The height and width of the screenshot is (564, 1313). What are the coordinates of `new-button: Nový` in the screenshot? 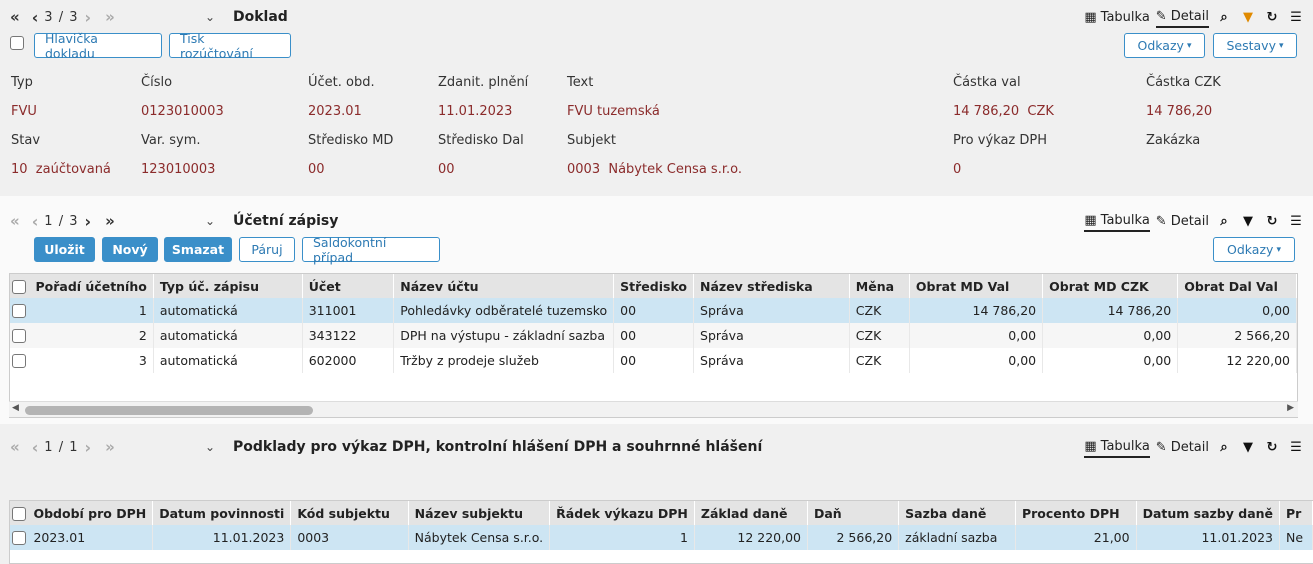 It's located at (130, 249).